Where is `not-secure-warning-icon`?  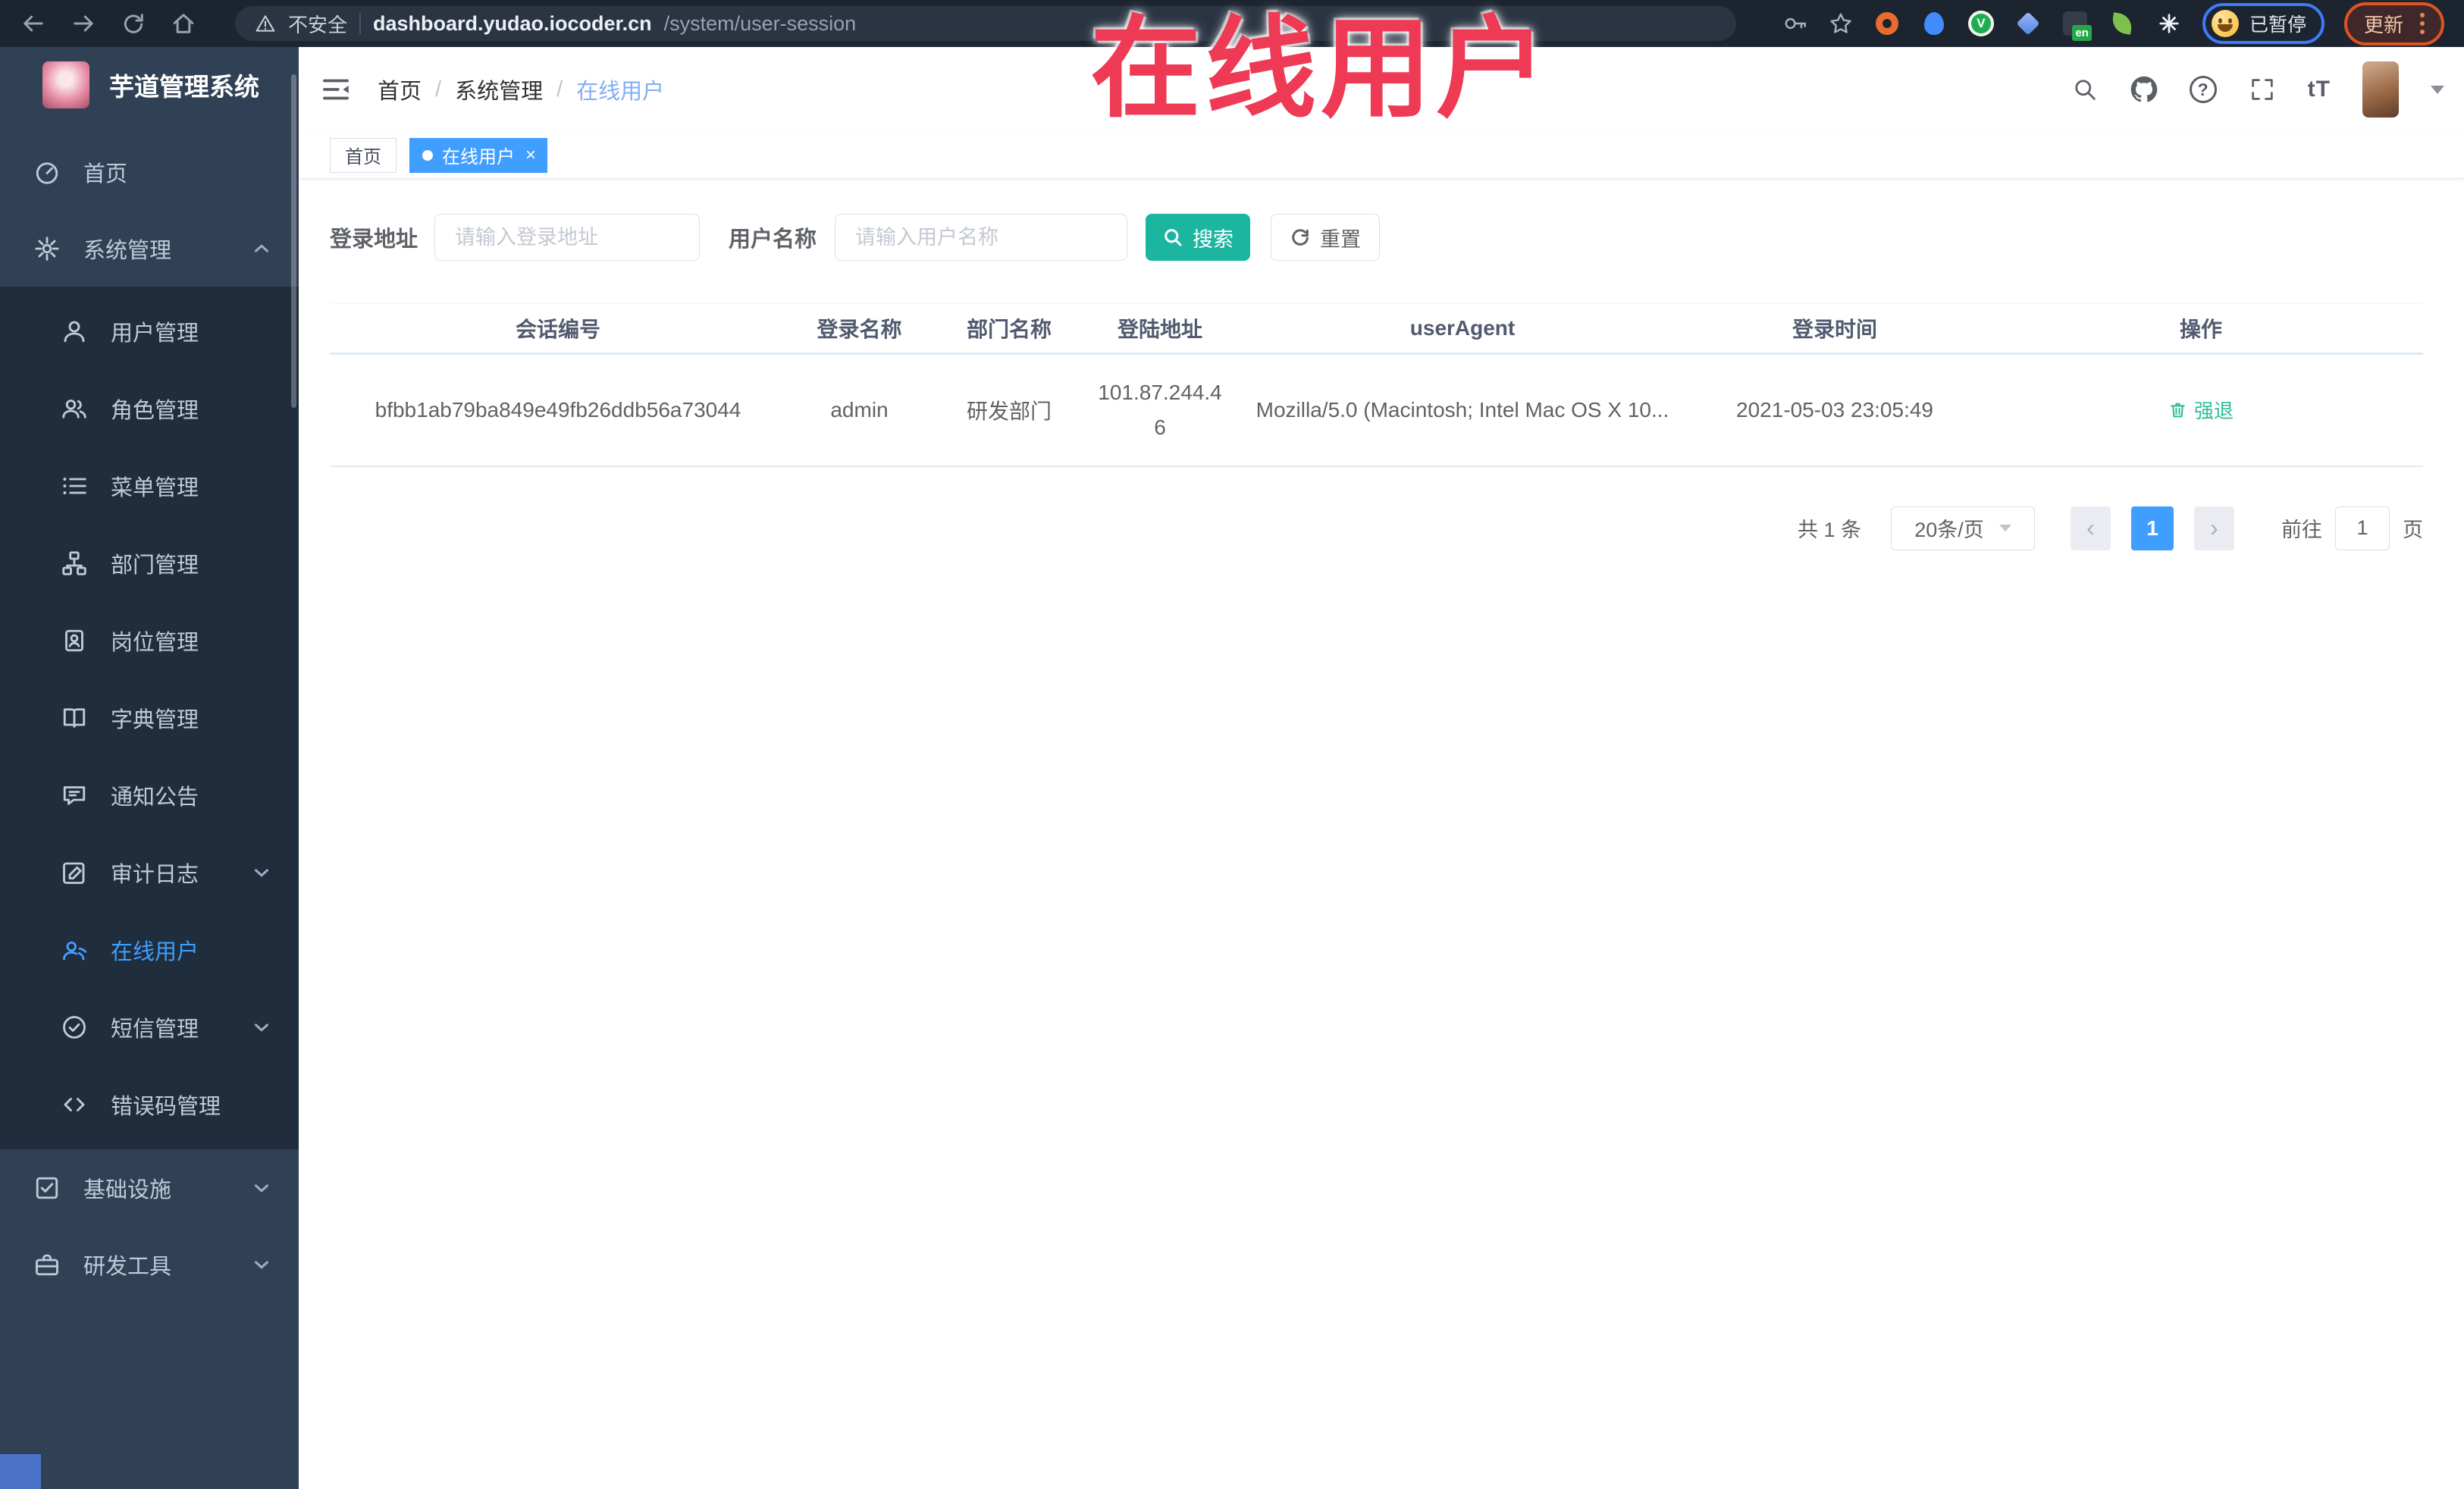
not-secure-warning-icon is located at coordinates (266, 23).